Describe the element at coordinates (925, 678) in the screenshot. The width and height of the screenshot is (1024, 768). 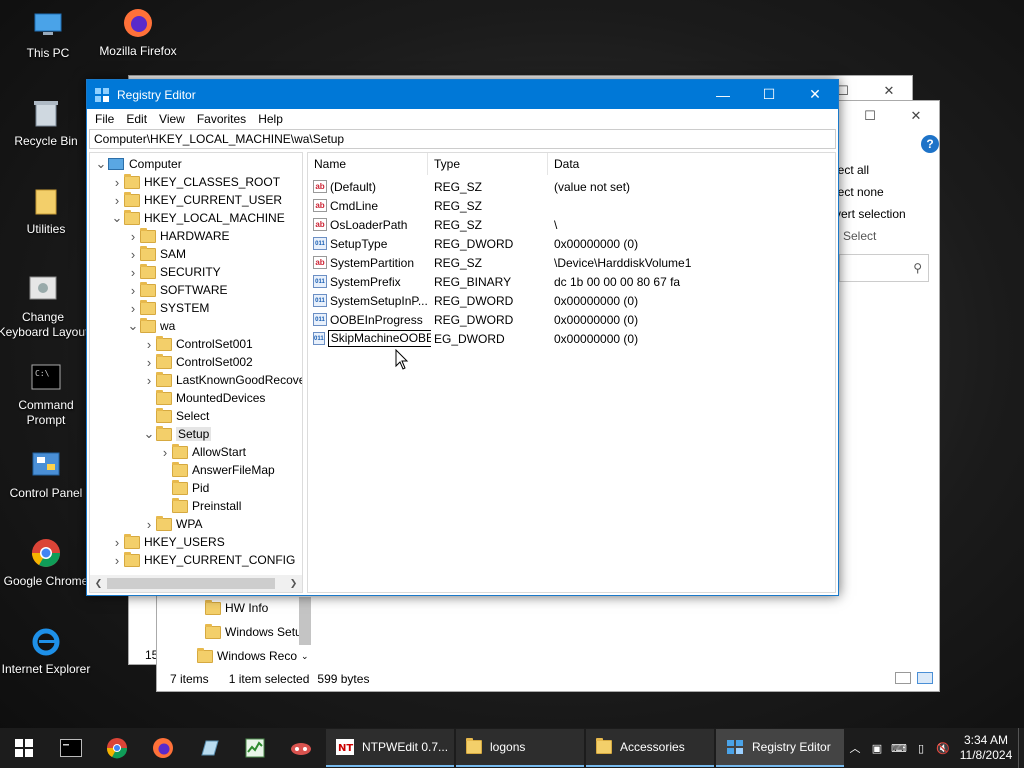
I see `large-icons-view-icon` at that location.